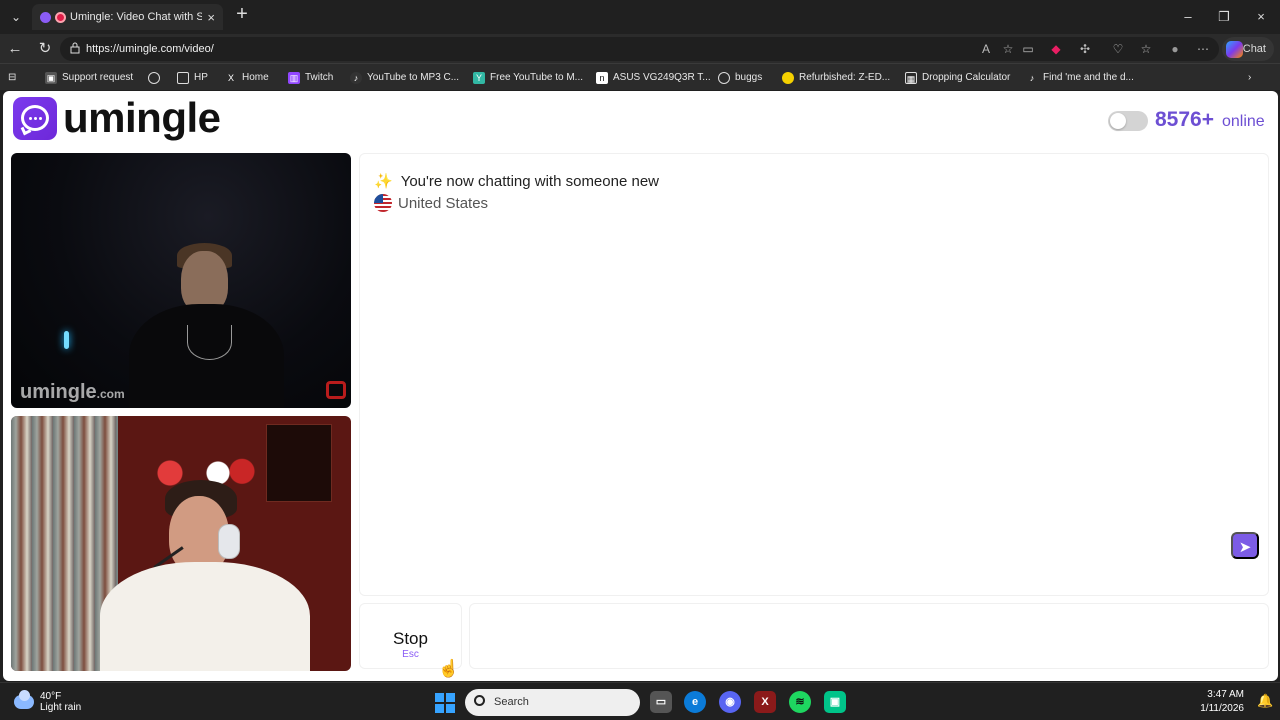 This screenshot has width=1280, height=720. I want to click on weather-temperature: 40°F, so click(51, 696).